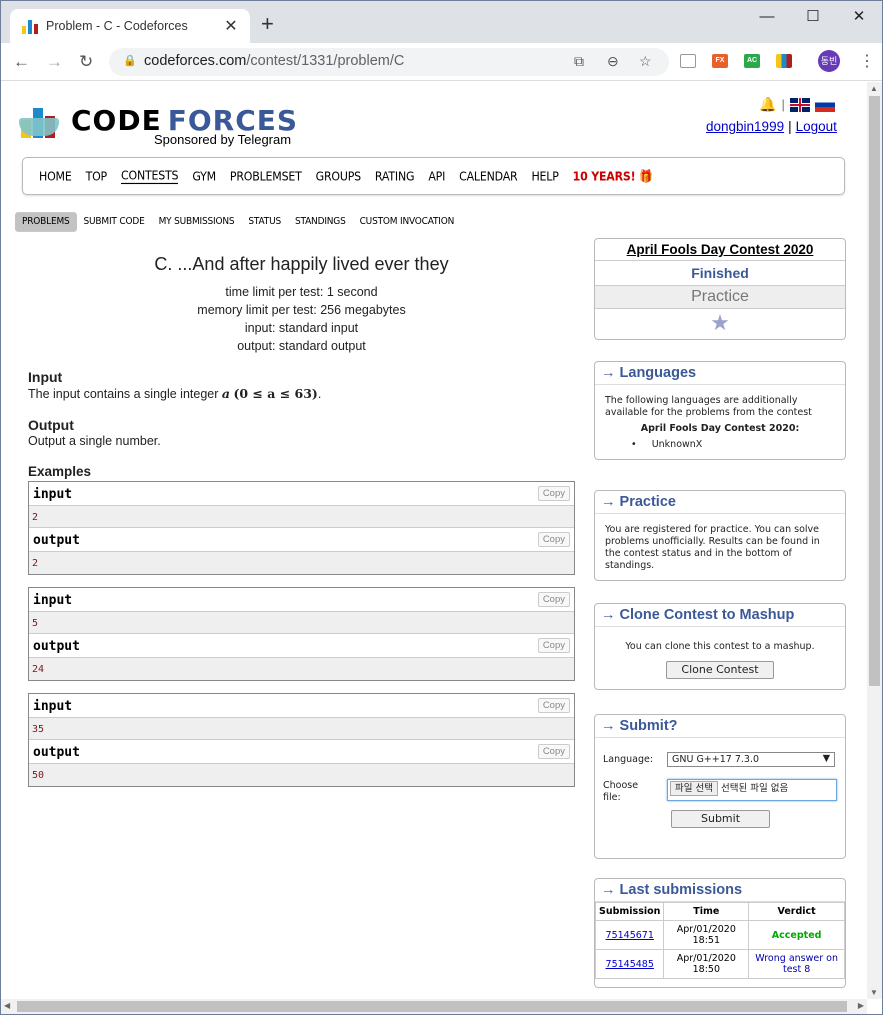 Image resolution: width=883 pixels, height=1015 pixels. Describe the element at coordinates (150, 176) in the screenshot. I see `menu-contests: CONTESTS` at that location.